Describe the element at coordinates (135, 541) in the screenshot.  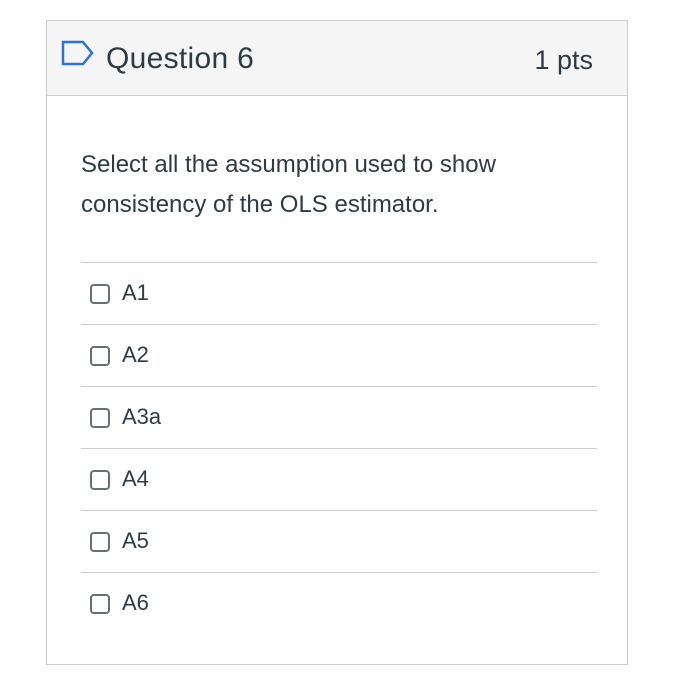
I see `answer-label: A5` at that location.